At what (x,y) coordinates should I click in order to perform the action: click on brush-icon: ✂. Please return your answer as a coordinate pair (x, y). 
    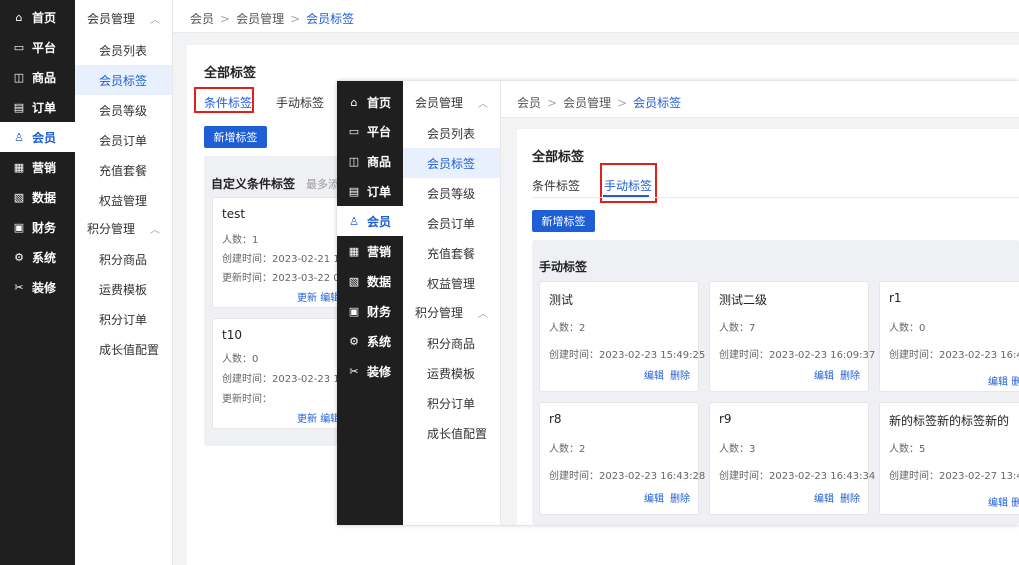
    Looking at the image, I should click on (19, 287).